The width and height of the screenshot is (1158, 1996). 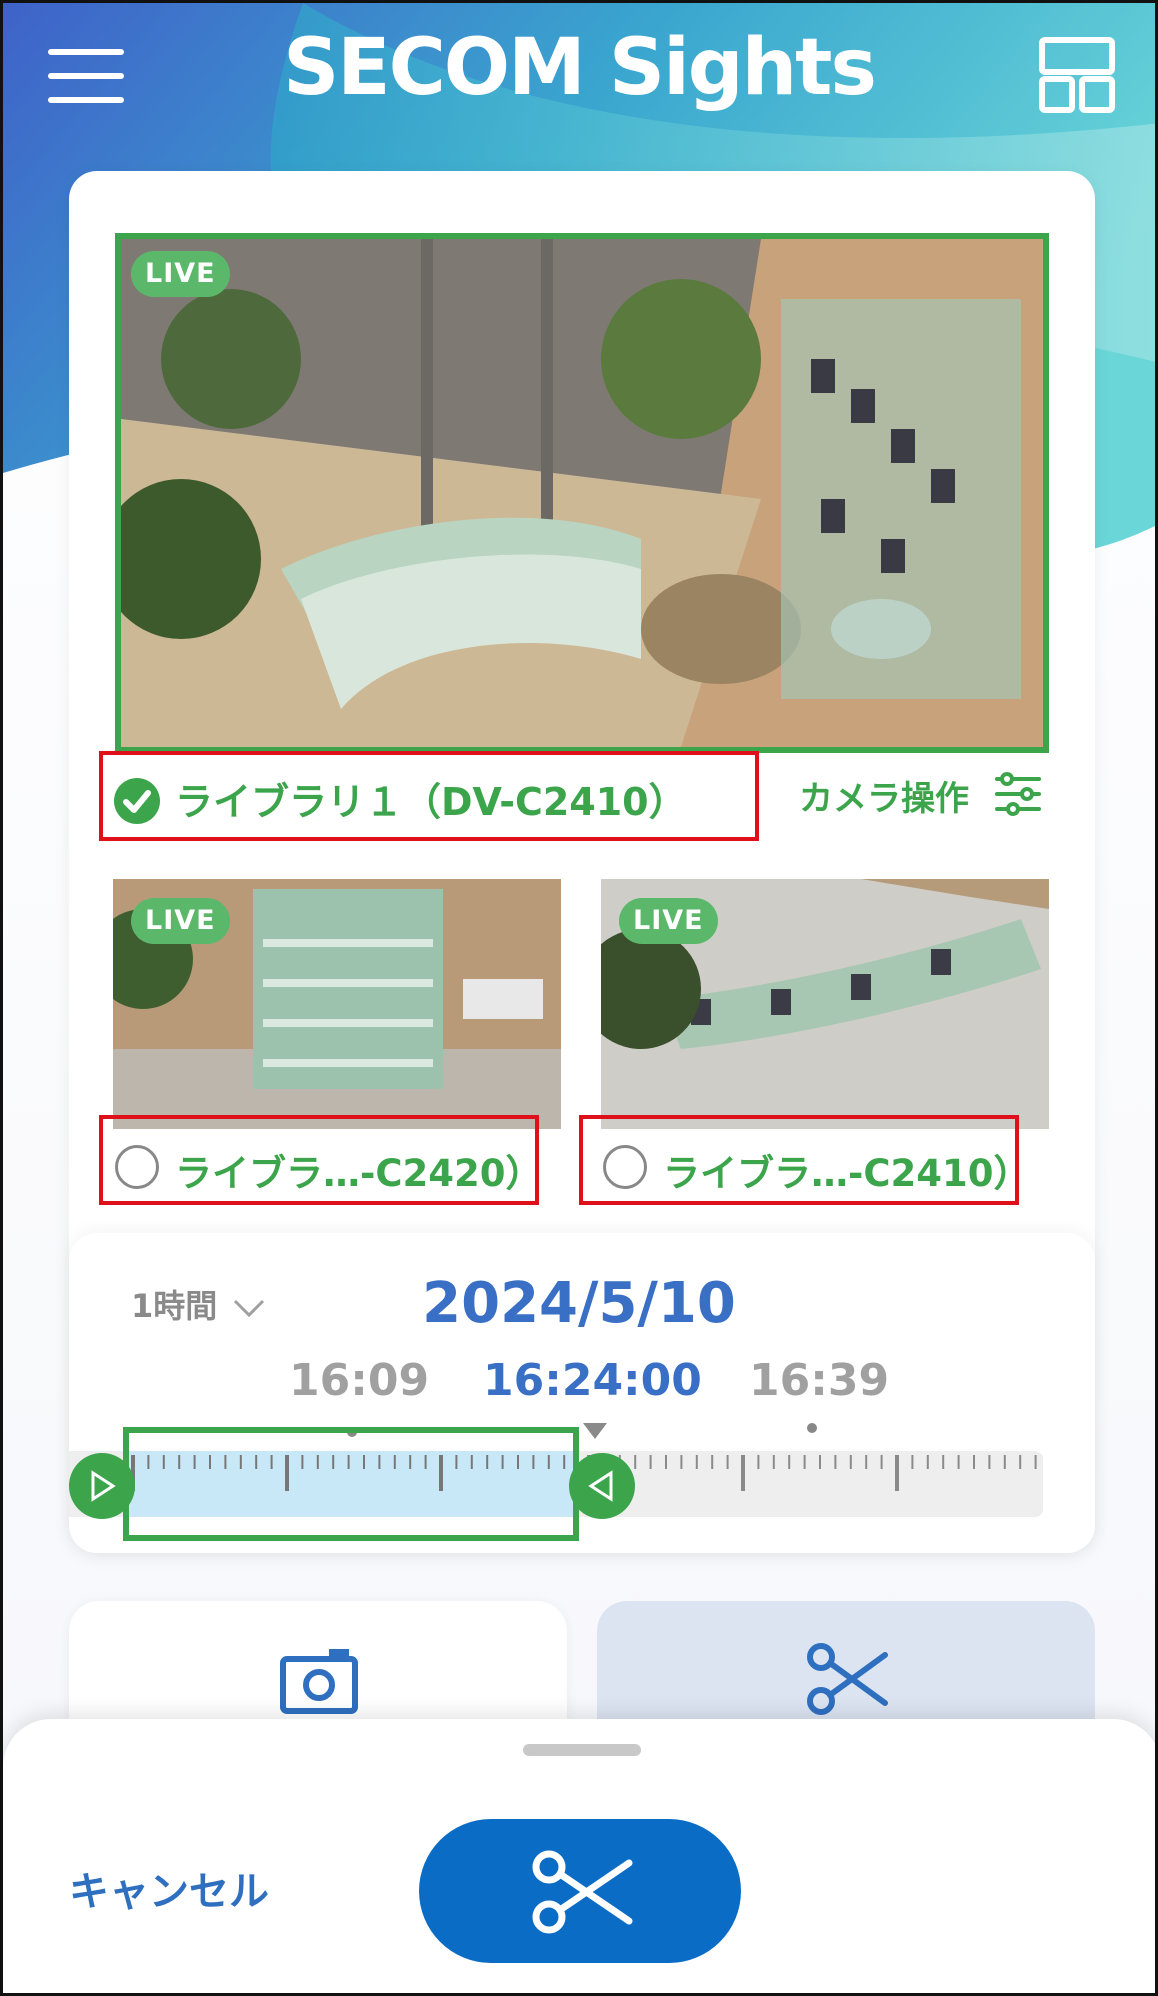 What do you see at coordinates (595, 1431) in the screenshot?
I see `time-cursor-marker` at bounding box center [595, 1431].